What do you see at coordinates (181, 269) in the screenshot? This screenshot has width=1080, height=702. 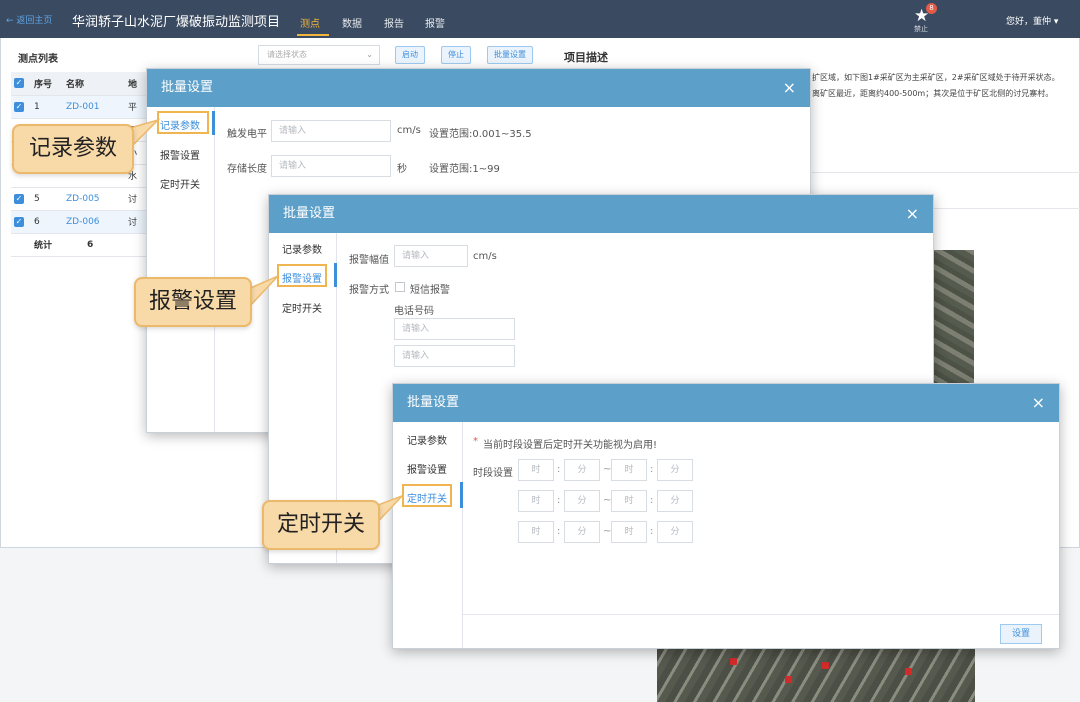 I see `dialog-side-menu: 记录参数 报警设置 定时开关` at bounding box center [181, 269].